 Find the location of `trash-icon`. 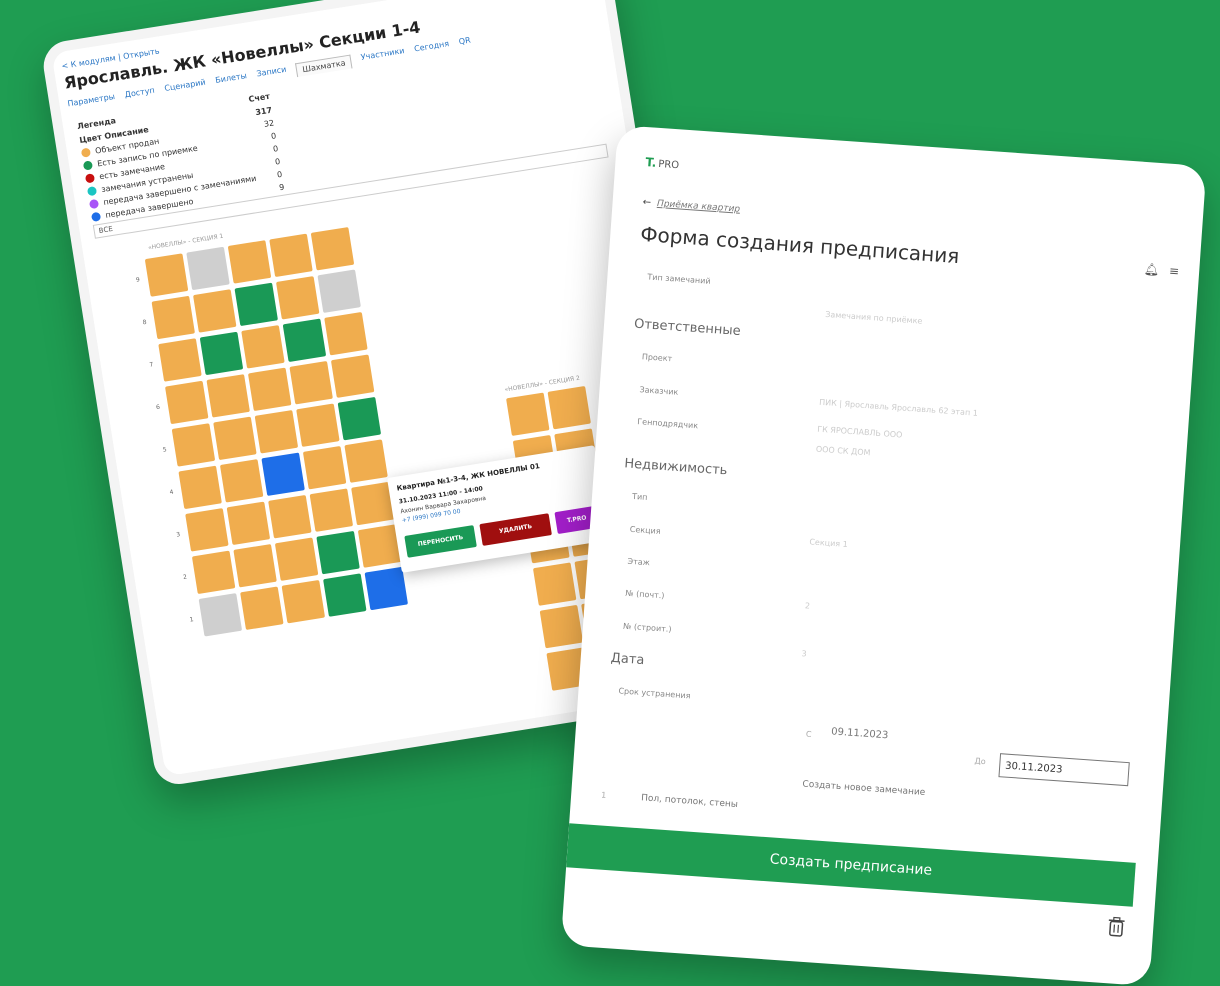

trash-icon is located at coordinates (1116, 926).